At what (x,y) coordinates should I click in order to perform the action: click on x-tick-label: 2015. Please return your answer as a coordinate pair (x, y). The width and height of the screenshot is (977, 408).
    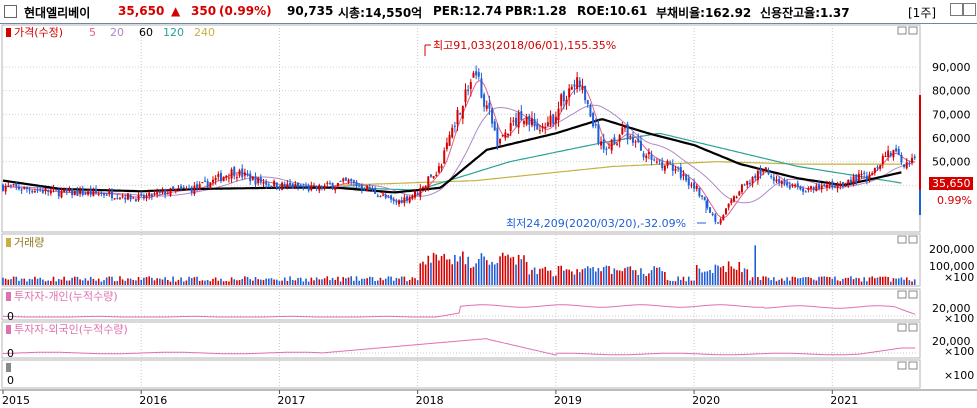
    Looking at the image, I should click on (16, 400).